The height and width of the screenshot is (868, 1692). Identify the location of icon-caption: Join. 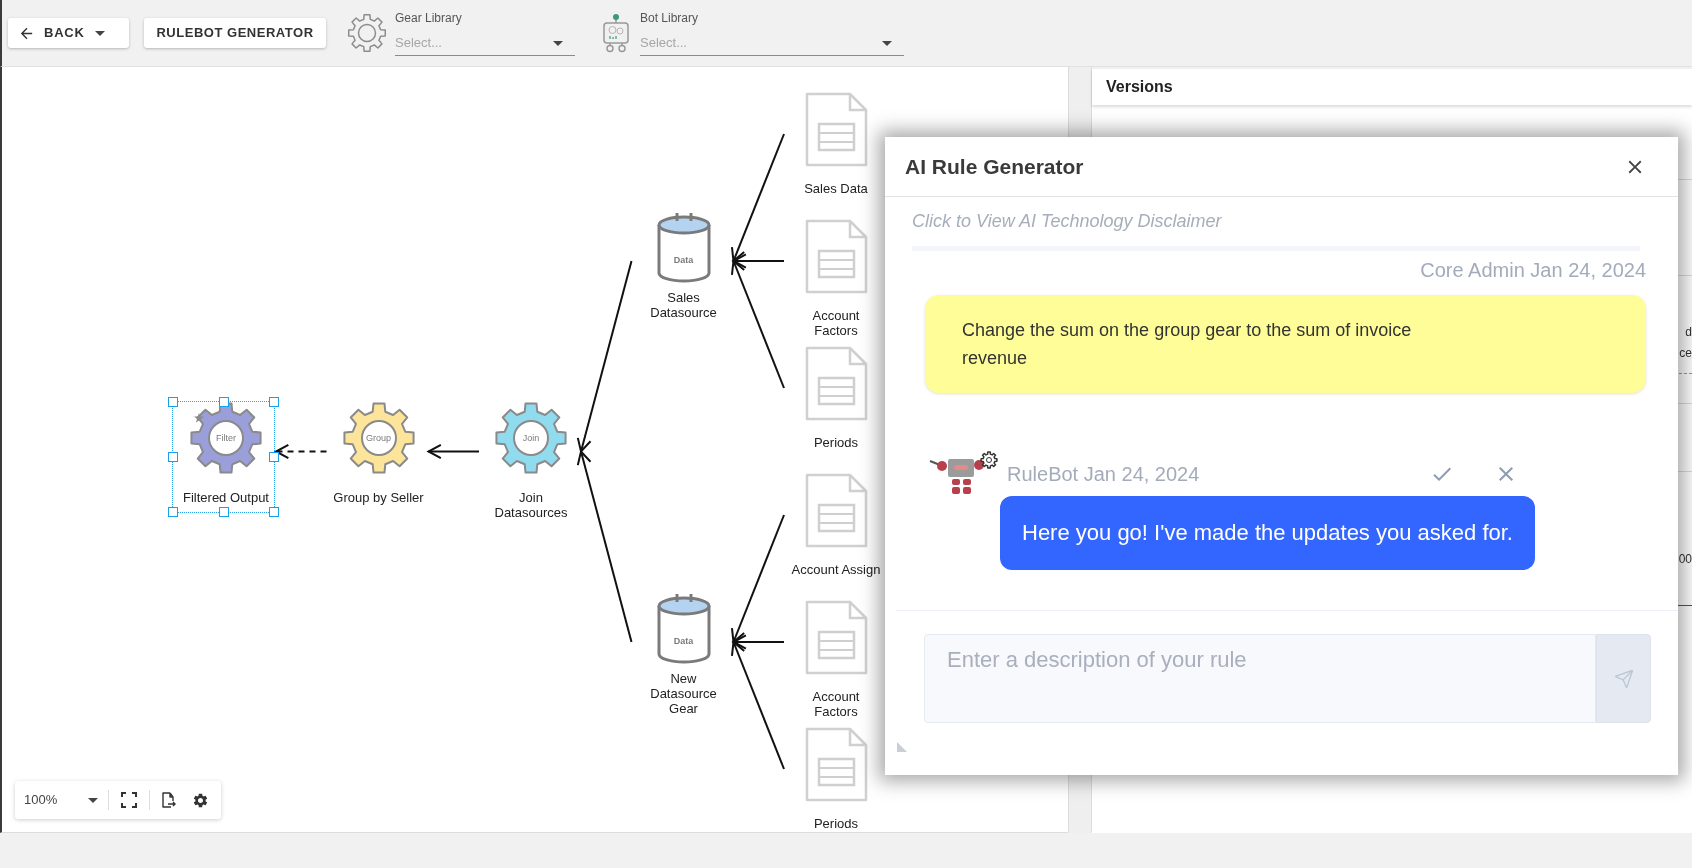
(531, 437).